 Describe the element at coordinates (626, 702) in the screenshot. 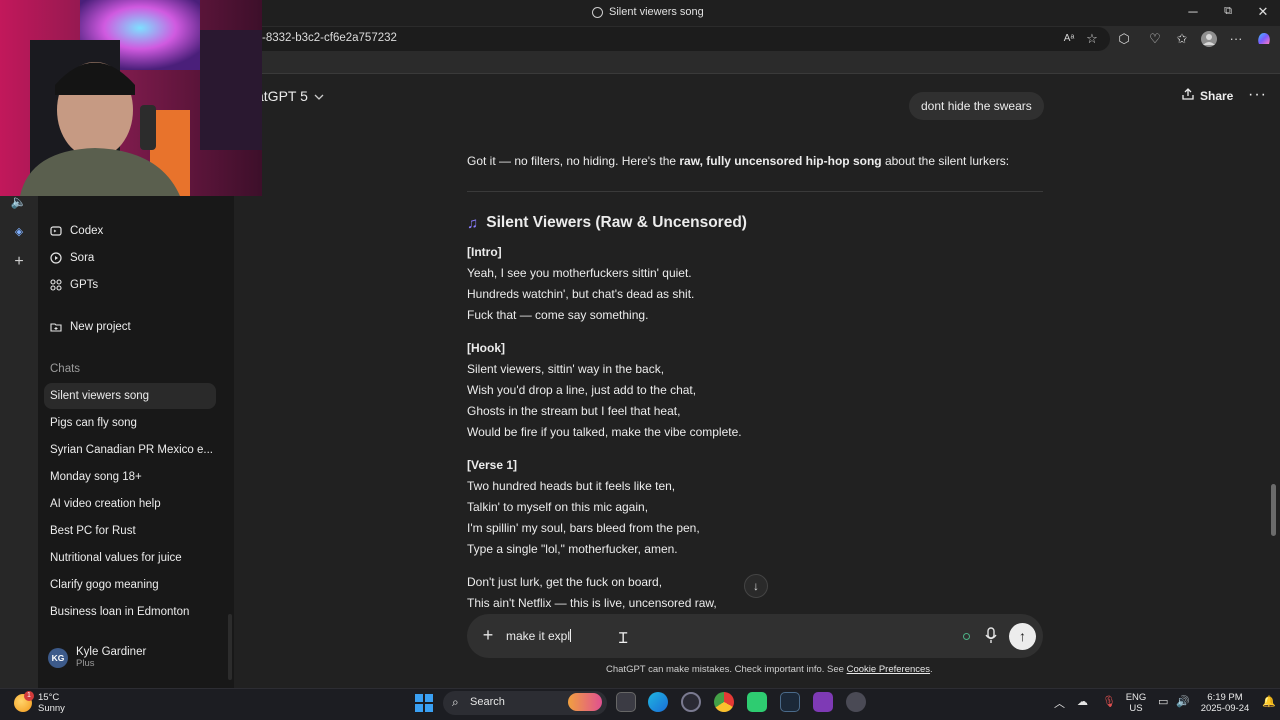

I see `task-view-icon` at that location.